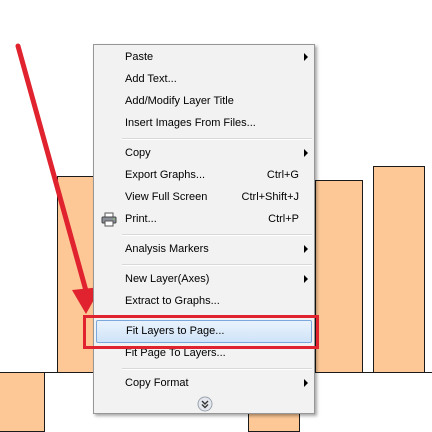 The image size is (432, 432). I want to click on menu-item-copy-format: Copy Format, so click(204, 383).